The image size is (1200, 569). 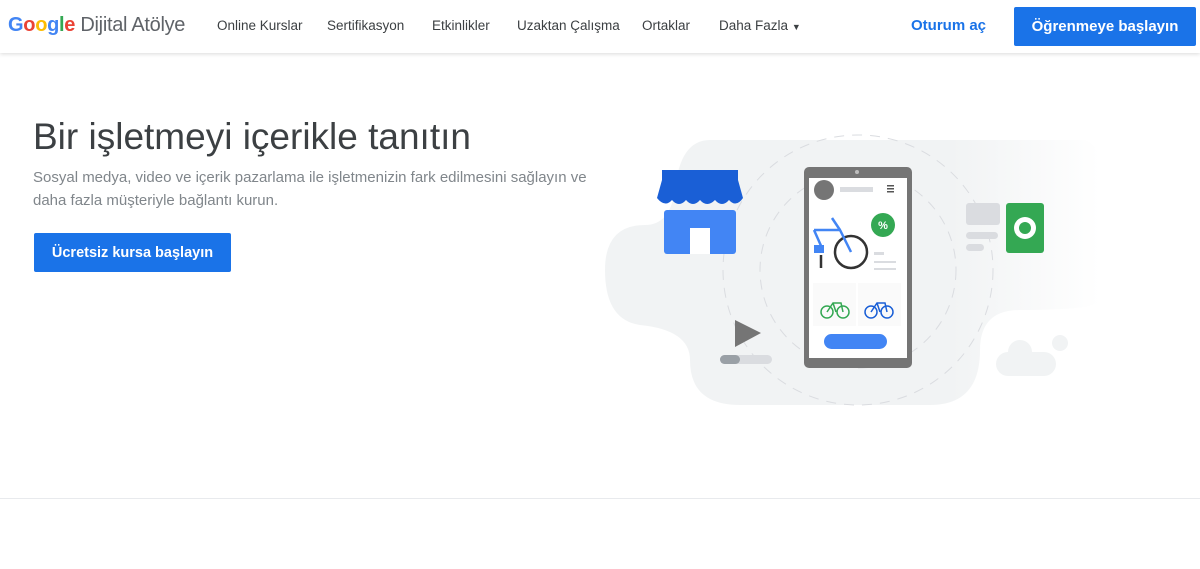 I want to click on nav-daha-fazla: Daha Fazla ▼, so click(x=760, y=25).